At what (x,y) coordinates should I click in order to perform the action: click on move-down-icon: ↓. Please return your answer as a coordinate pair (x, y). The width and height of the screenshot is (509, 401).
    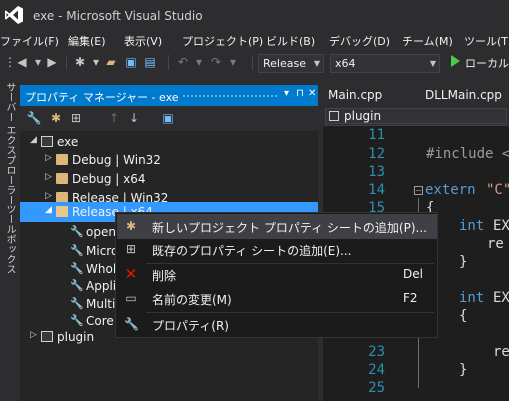
    Looking at the image, I should click on (134, 118).